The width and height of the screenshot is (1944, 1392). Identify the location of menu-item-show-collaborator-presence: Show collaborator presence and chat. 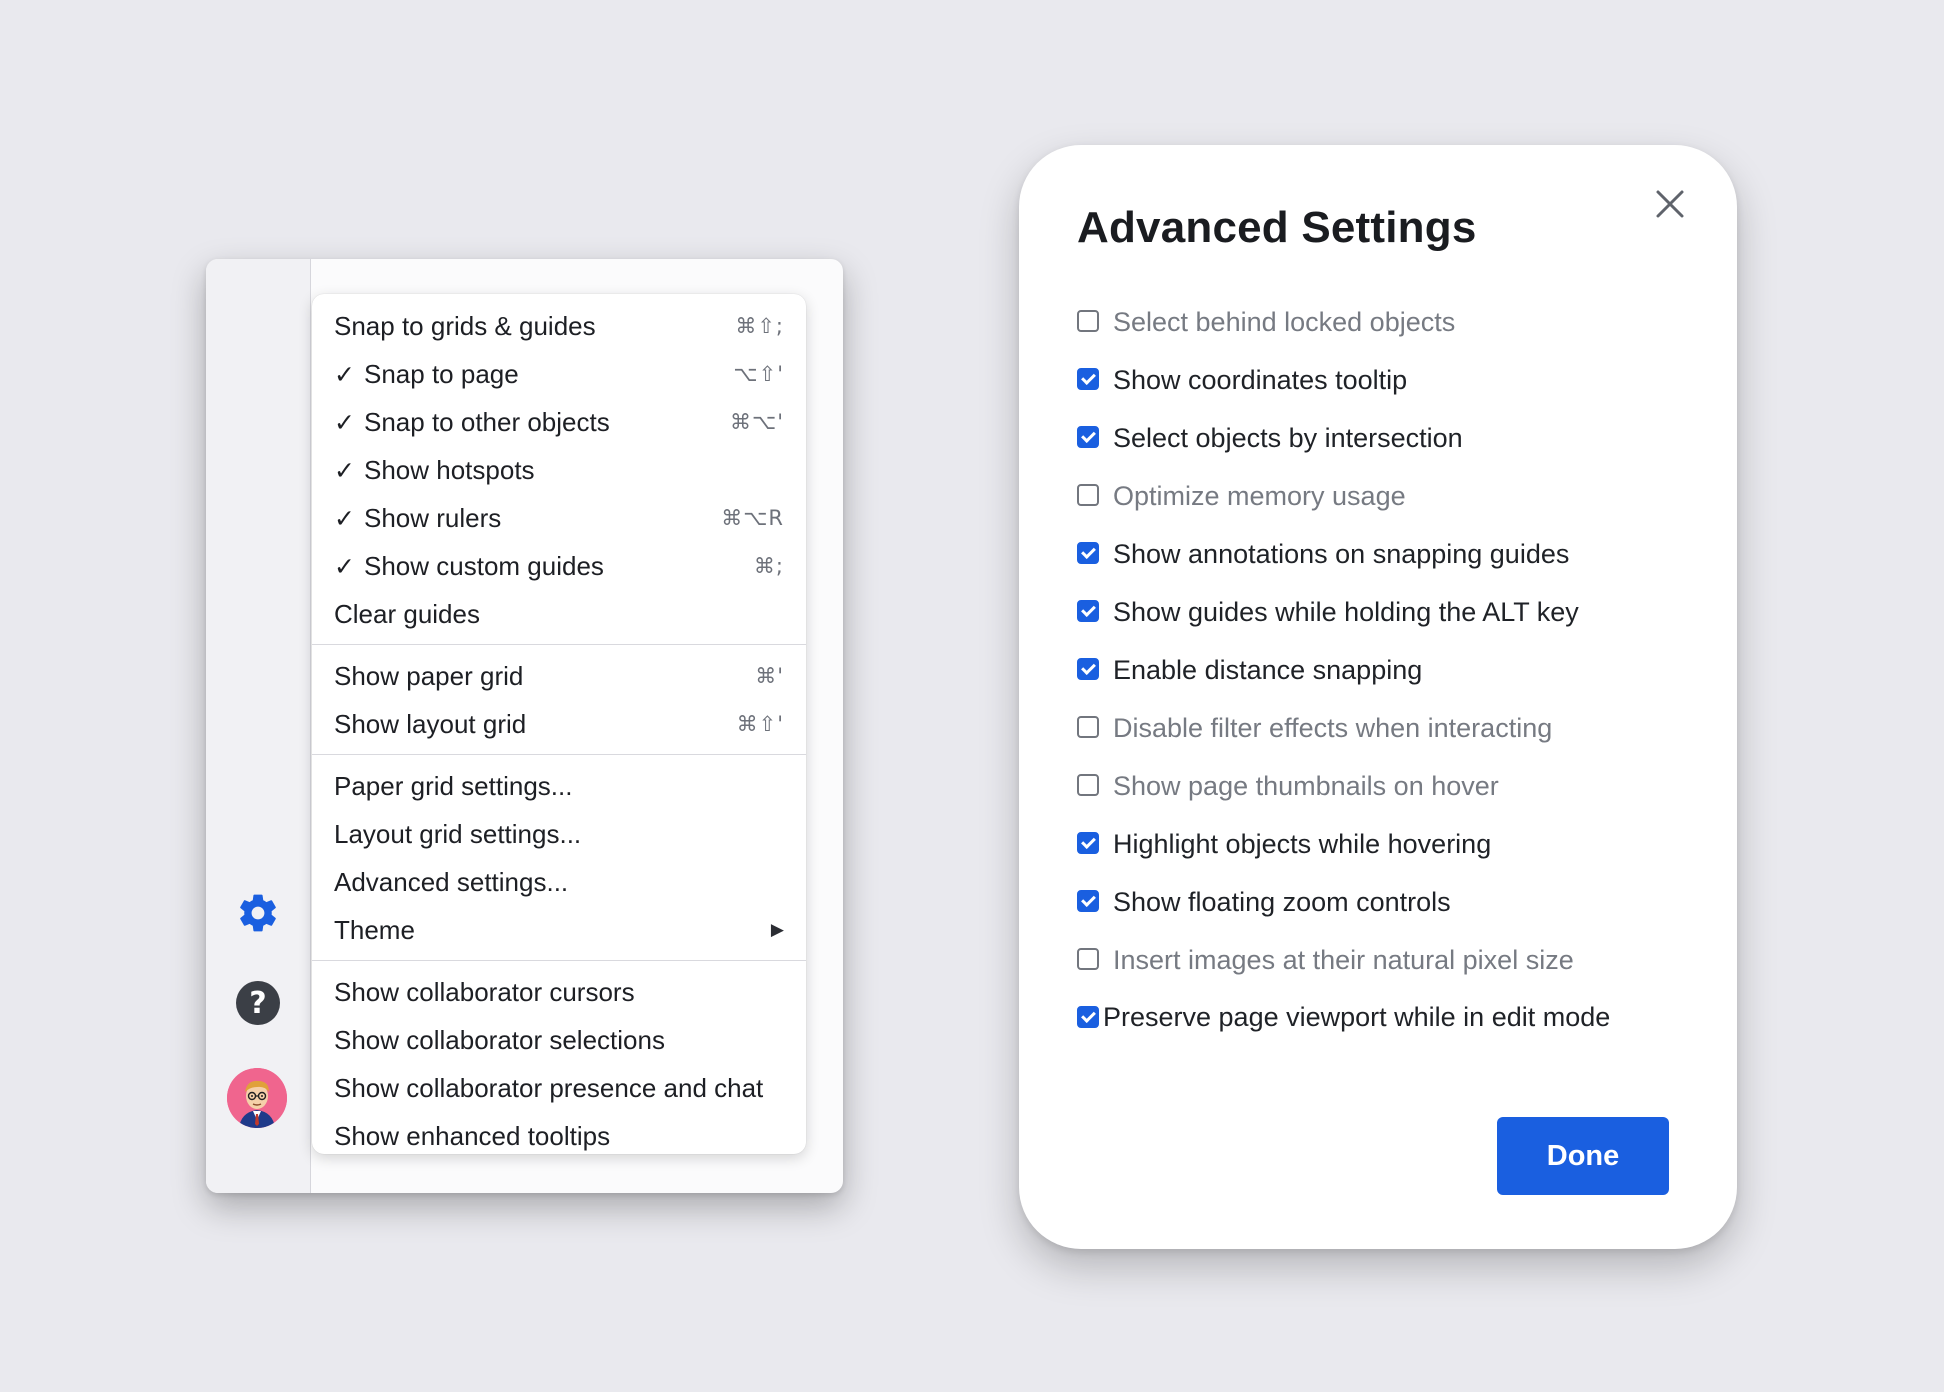
(559, 1088).